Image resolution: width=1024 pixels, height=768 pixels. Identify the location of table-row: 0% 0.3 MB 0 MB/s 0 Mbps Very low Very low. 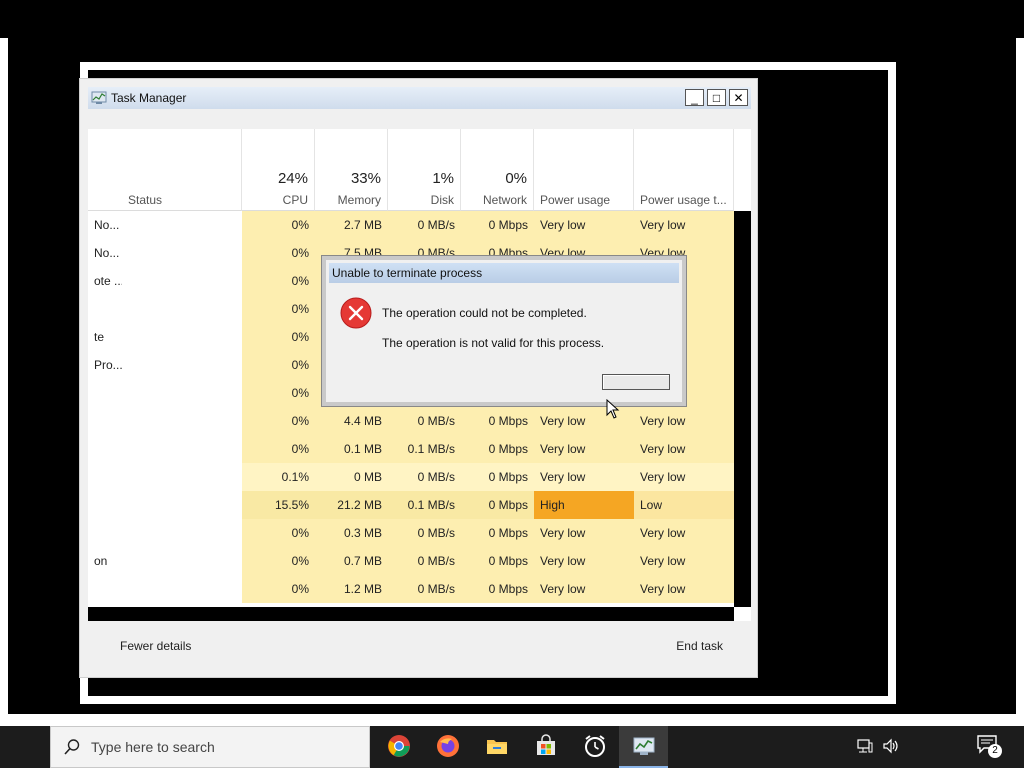
(411, 533).